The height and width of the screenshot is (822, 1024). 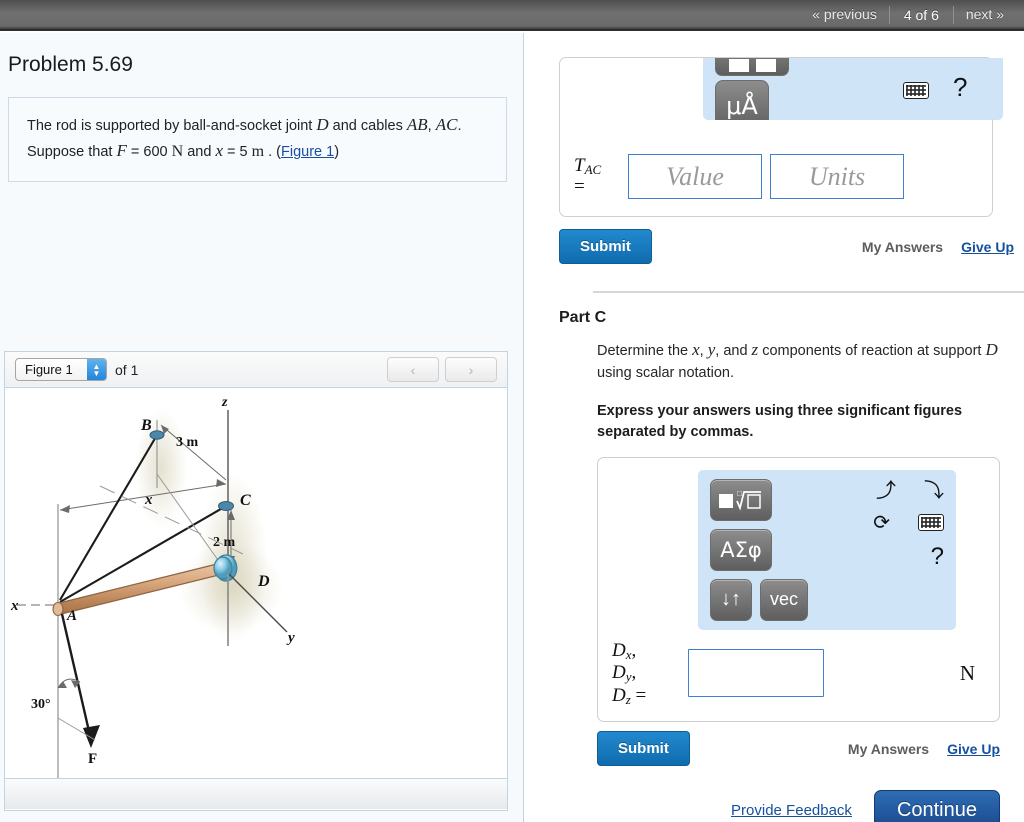 What do you see at coordinates (149, 152) in the screenshot?
I see `stmt-eq1: = 600` at bounding box center [149, 152].